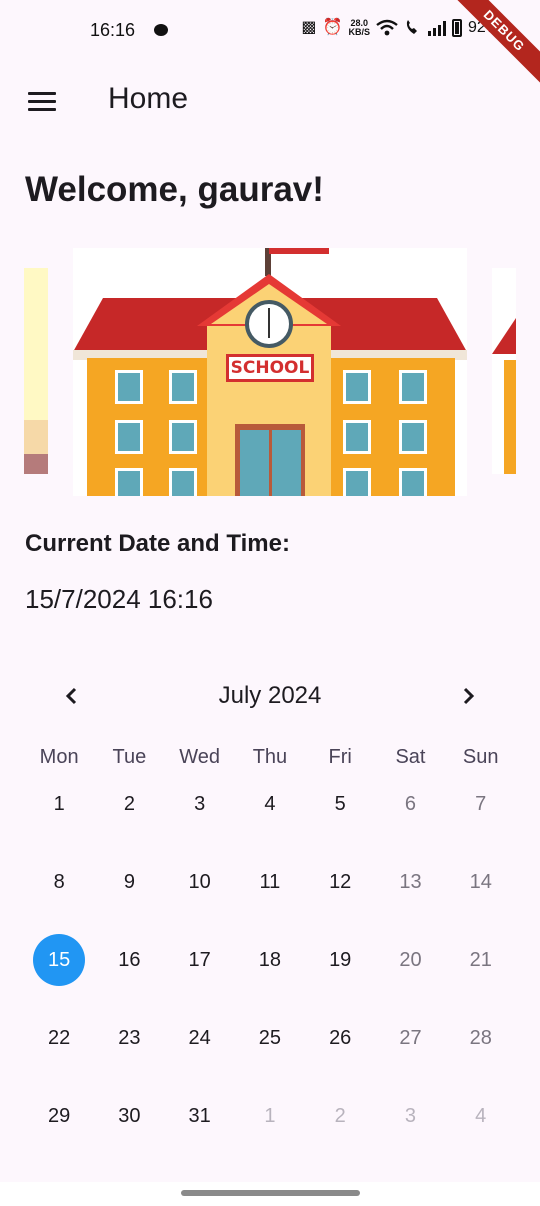 This screenshot has height=1206, width=540. I want to click on alarm-icon: ⏰, so click(332, 27).